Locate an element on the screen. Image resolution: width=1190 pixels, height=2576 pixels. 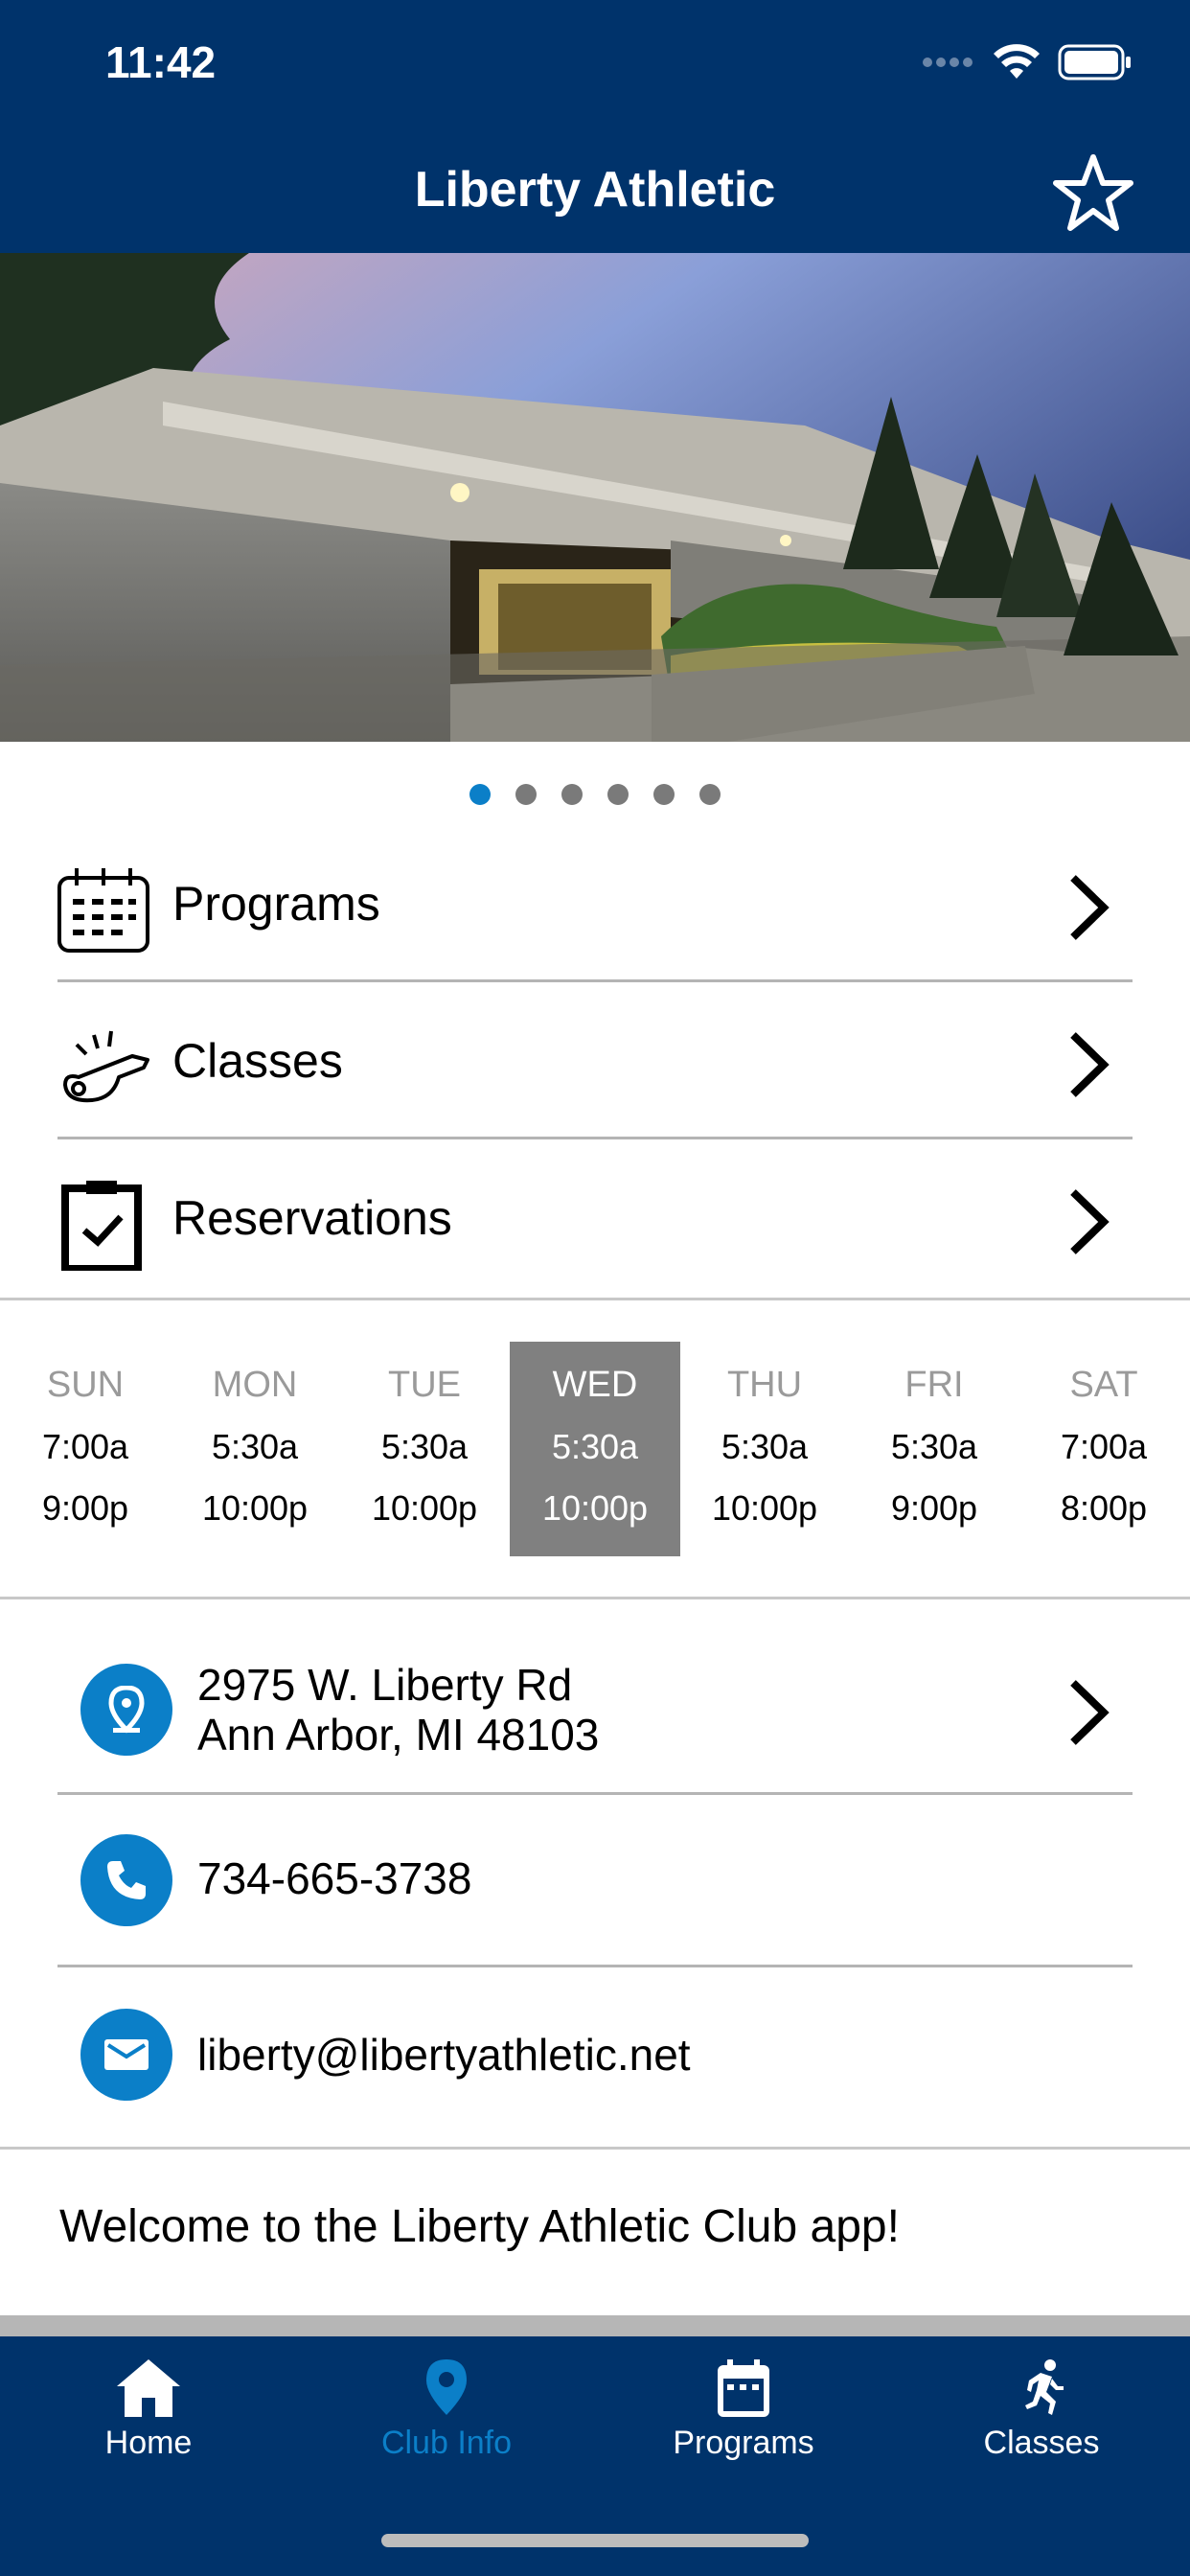
day-name: THU is located at coordinates (764, 1385).